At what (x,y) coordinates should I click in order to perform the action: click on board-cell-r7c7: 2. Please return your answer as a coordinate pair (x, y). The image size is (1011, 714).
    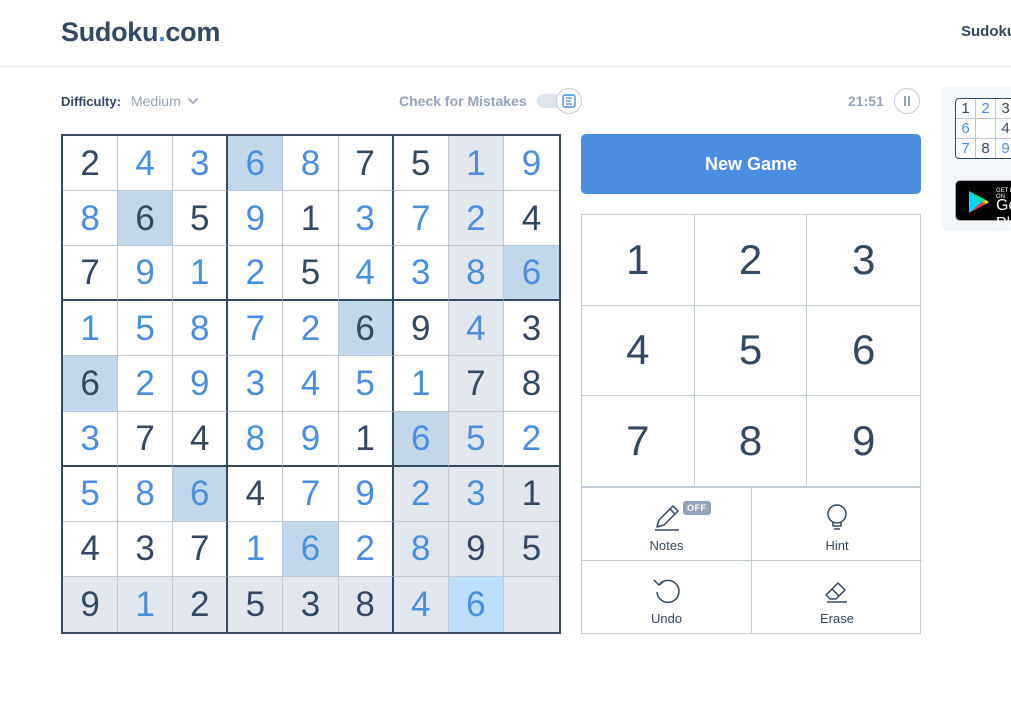
    Looking at the image, I should click on (421, 494).